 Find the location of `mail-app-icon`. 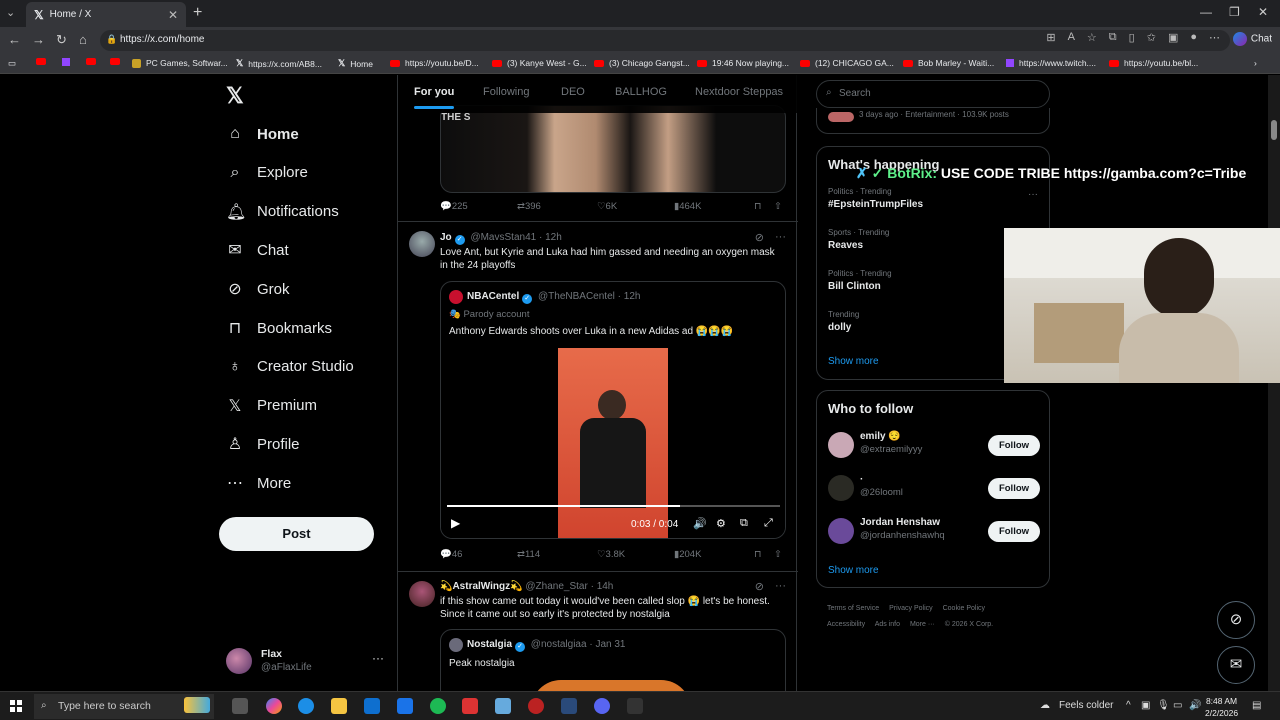

mail-app-icon is located at coordinates (405, 706).